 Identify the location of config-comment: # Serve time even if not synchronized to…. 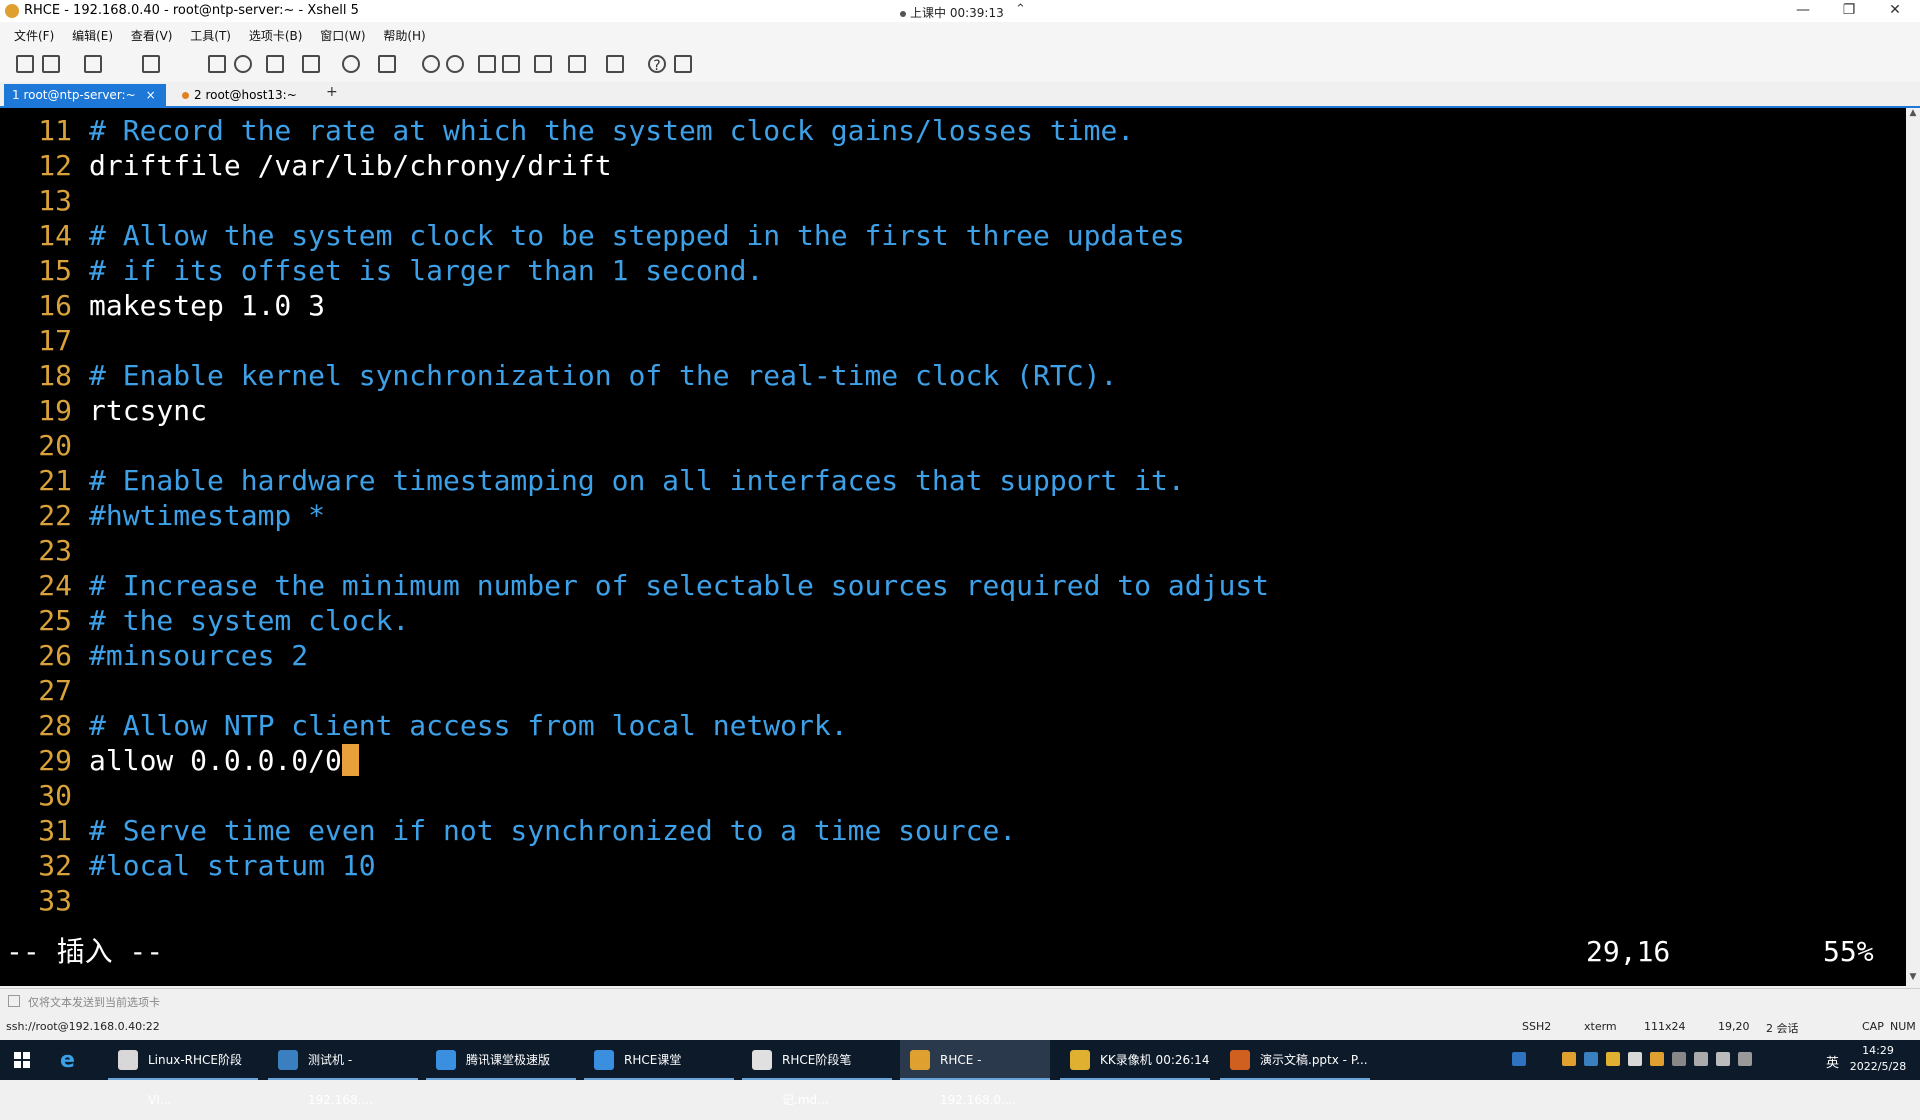
(553, 830).